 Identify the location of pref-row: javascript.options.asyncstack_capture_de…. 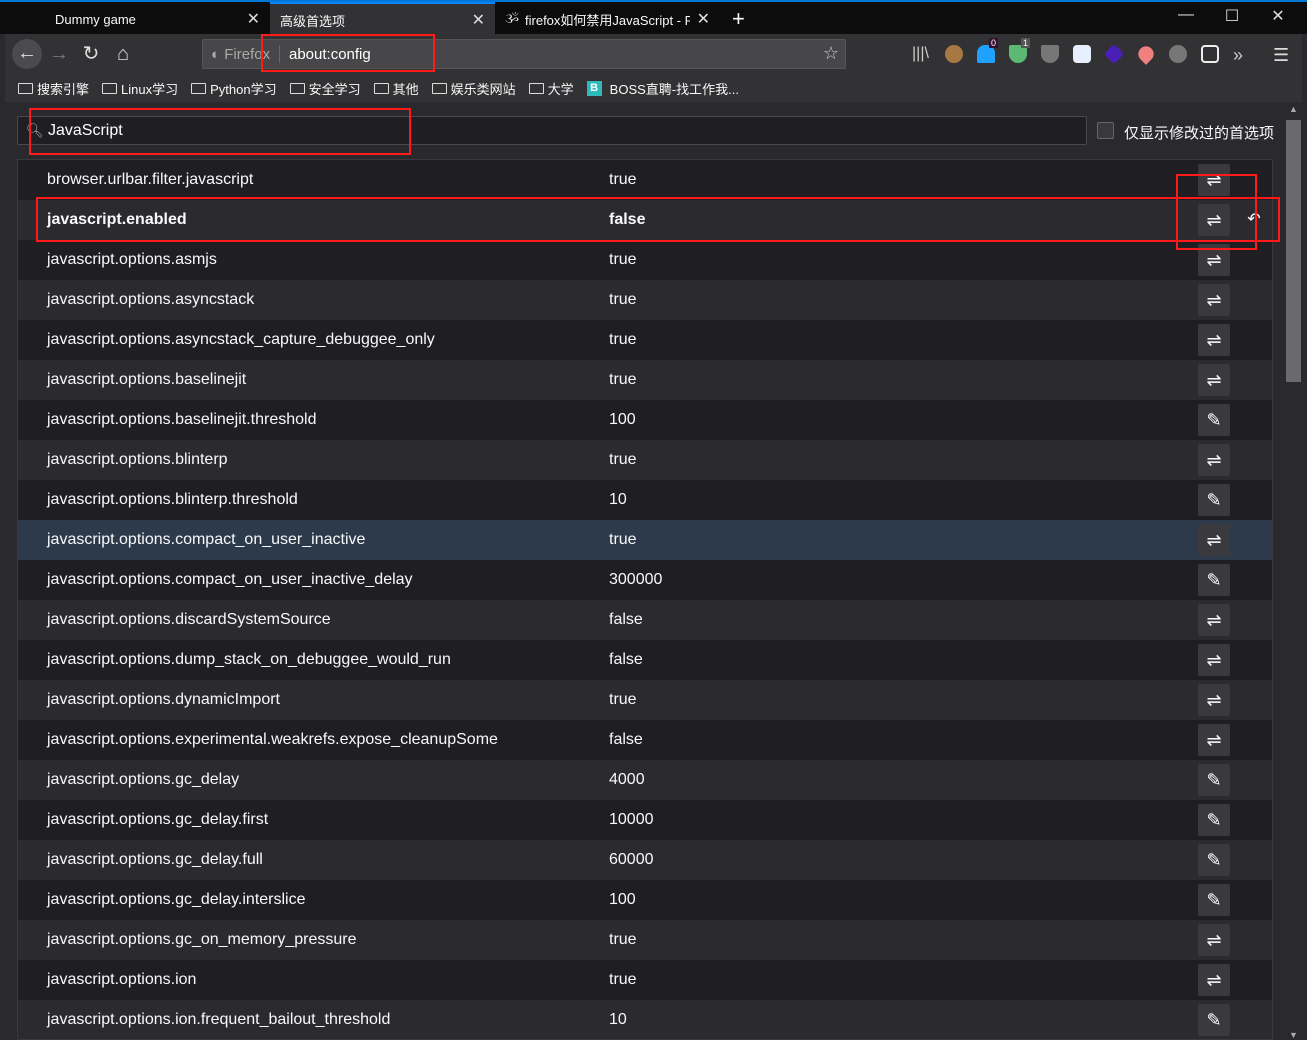
(645, 340).